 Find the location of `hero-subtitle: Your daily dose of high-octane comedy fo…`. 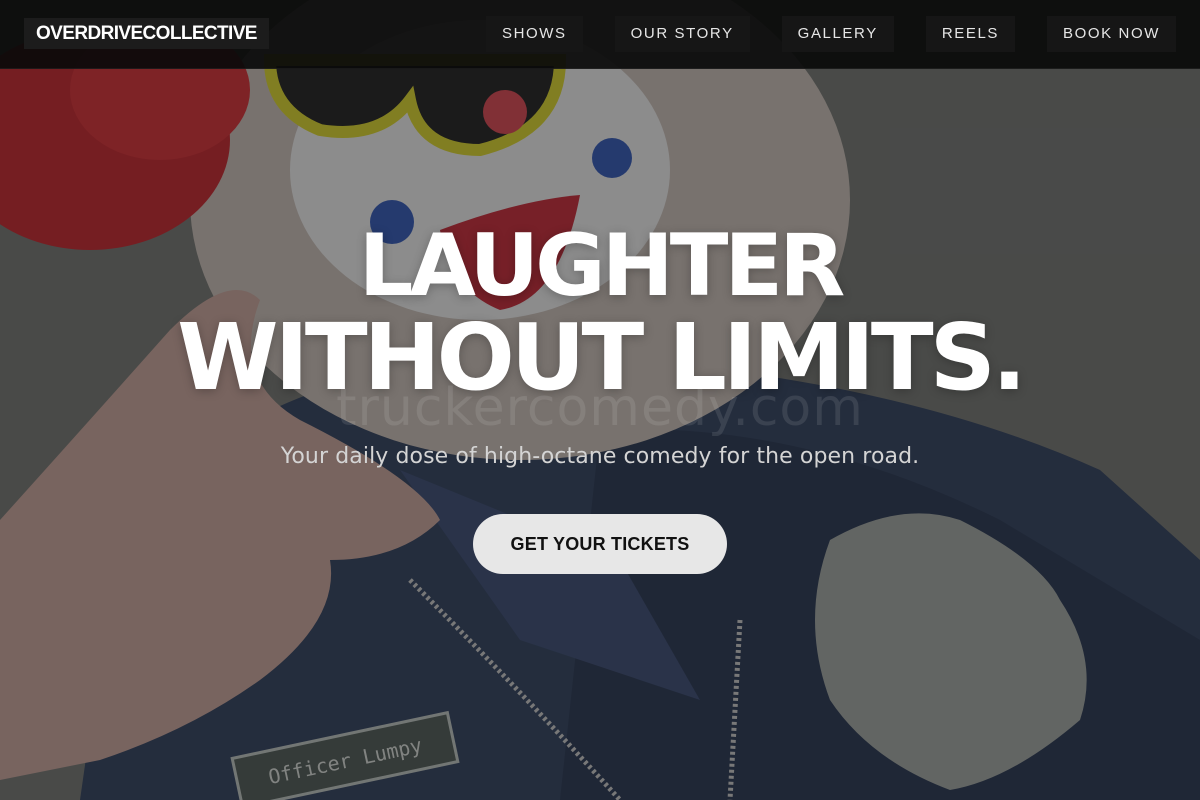

hero-subtitle: Your daily dose of high-octane comedy fo… is located at coordinates (600, 456).